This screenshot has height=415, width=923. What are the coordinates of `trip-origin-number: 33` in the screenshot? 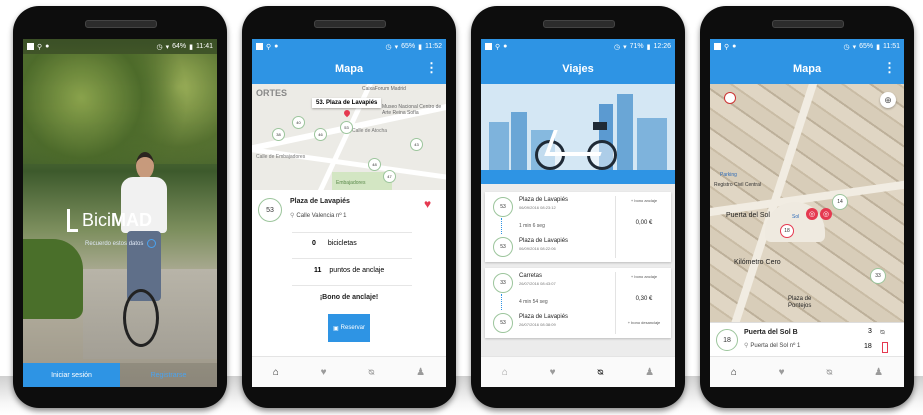 It's located at (503, 283).